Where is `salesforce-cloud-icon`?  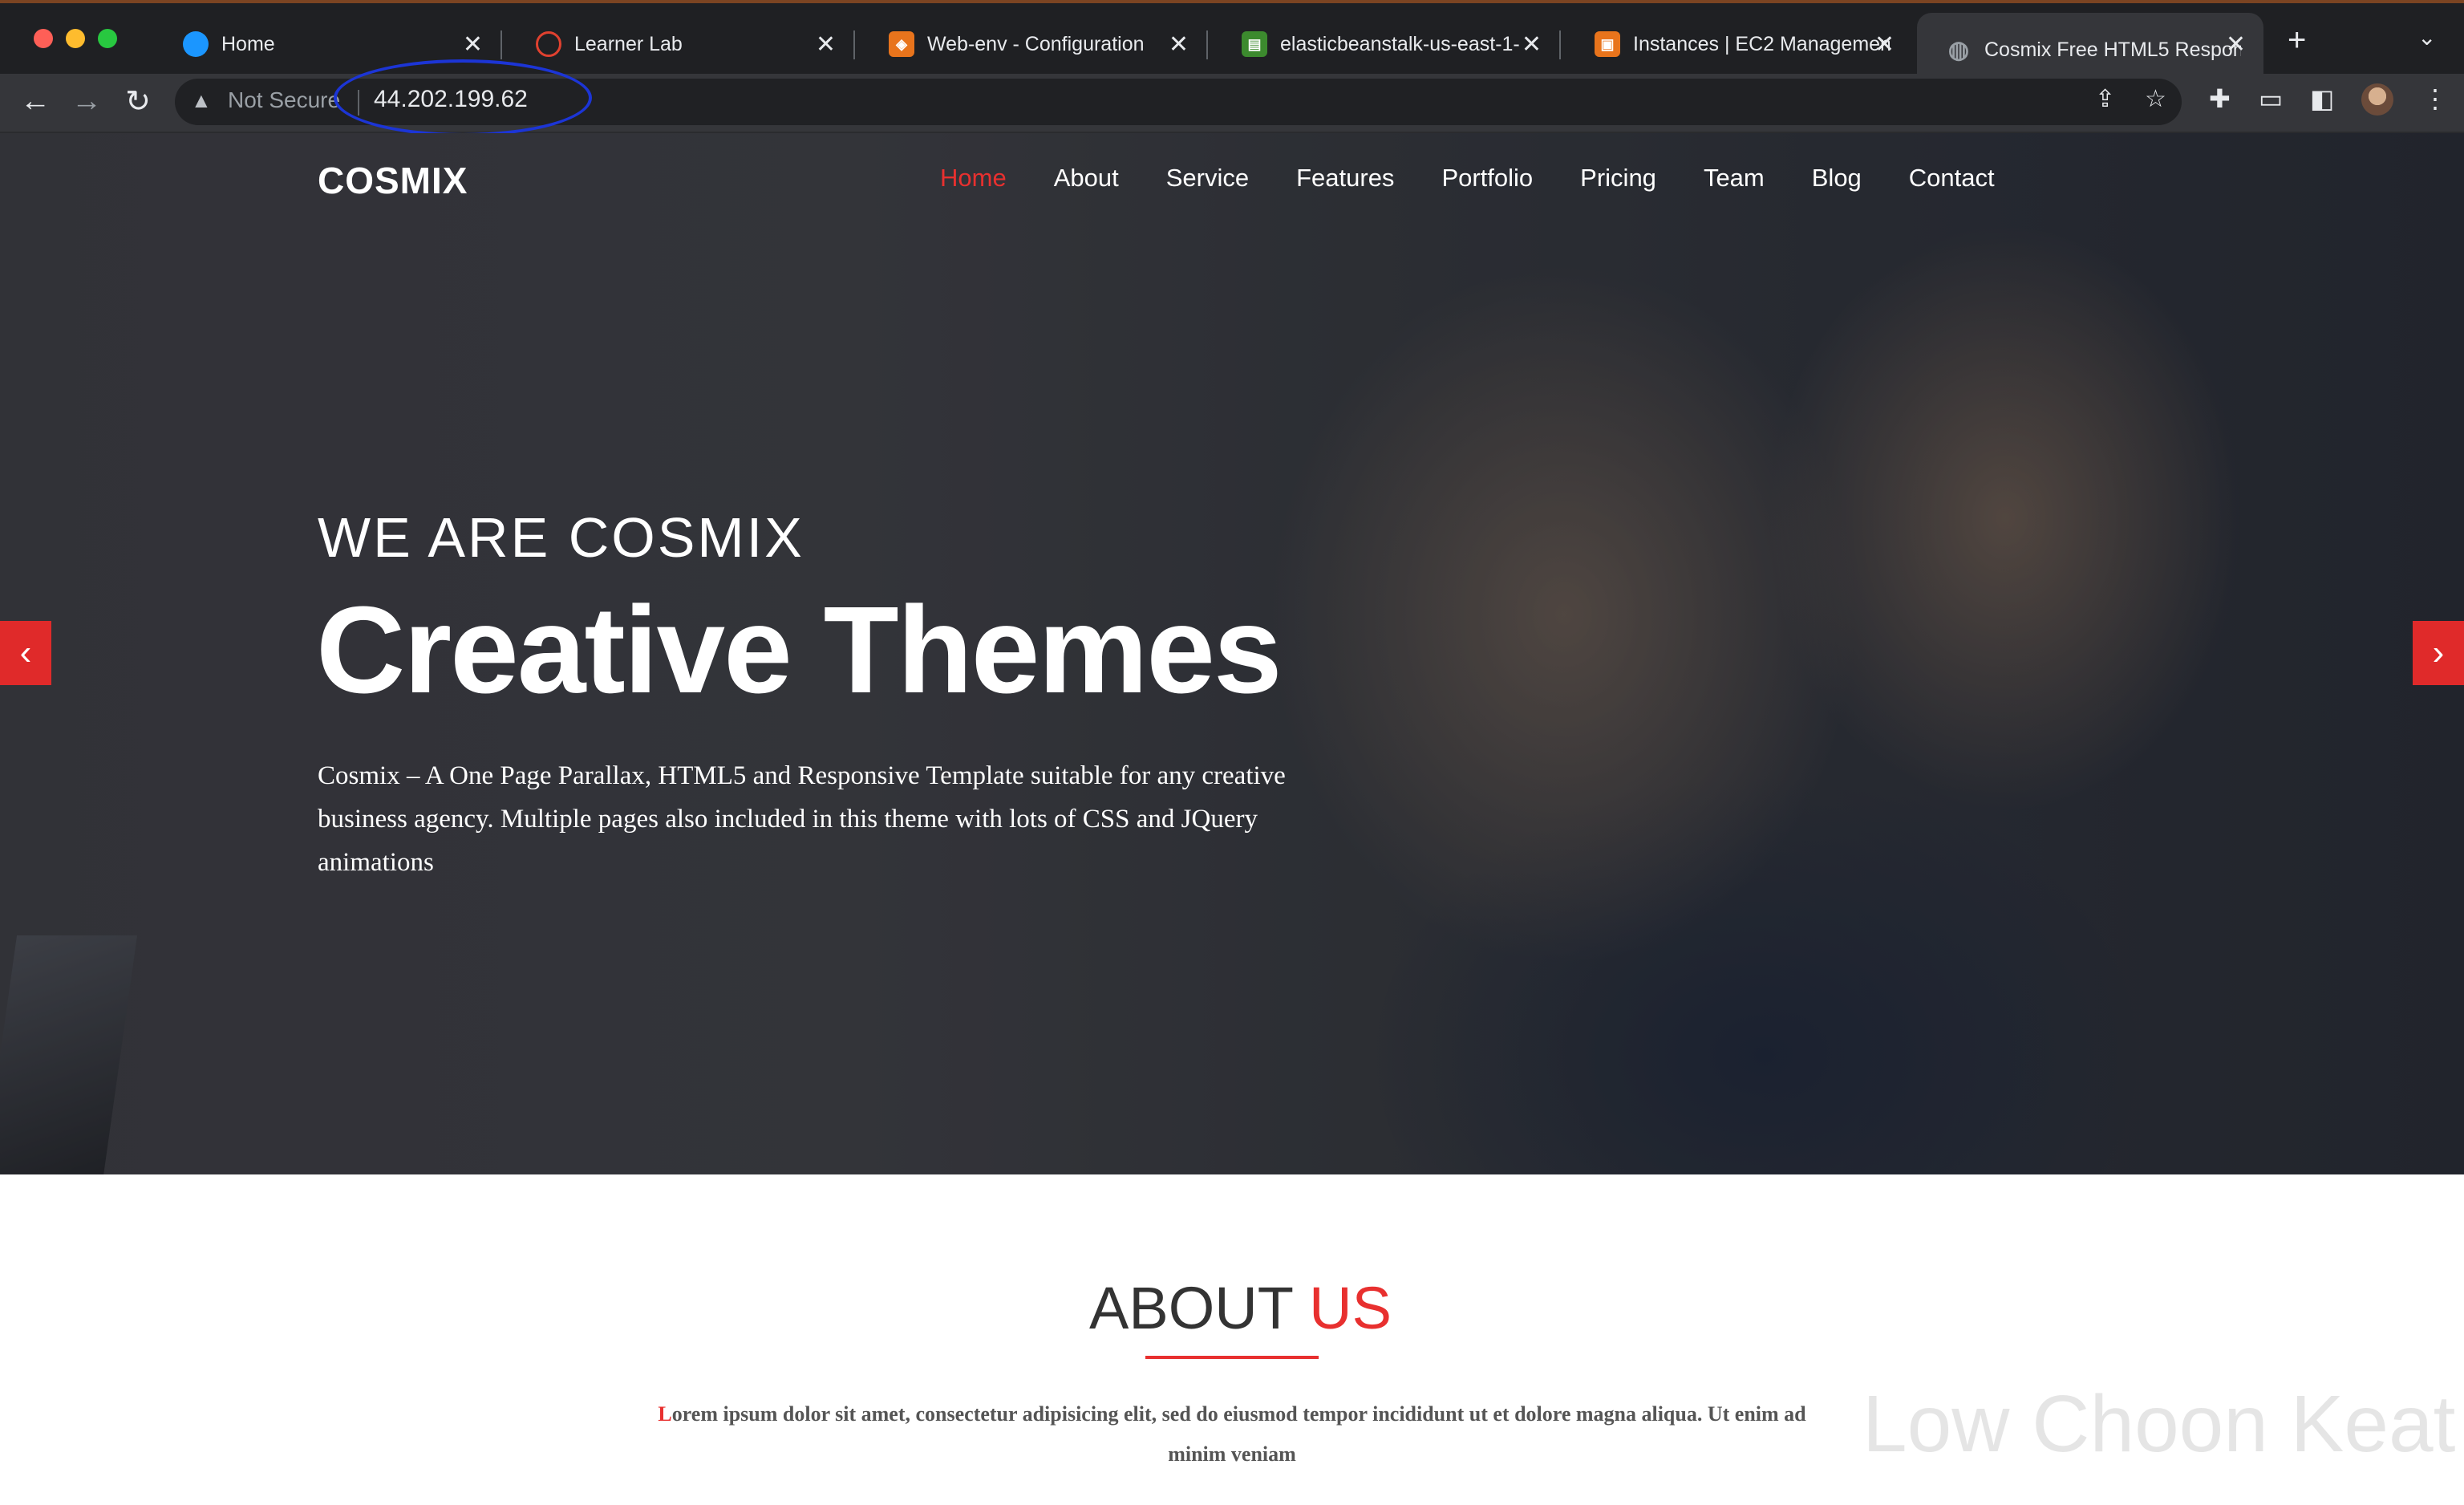 salesforce-cloud-icon is located at coordinates (196, 44).